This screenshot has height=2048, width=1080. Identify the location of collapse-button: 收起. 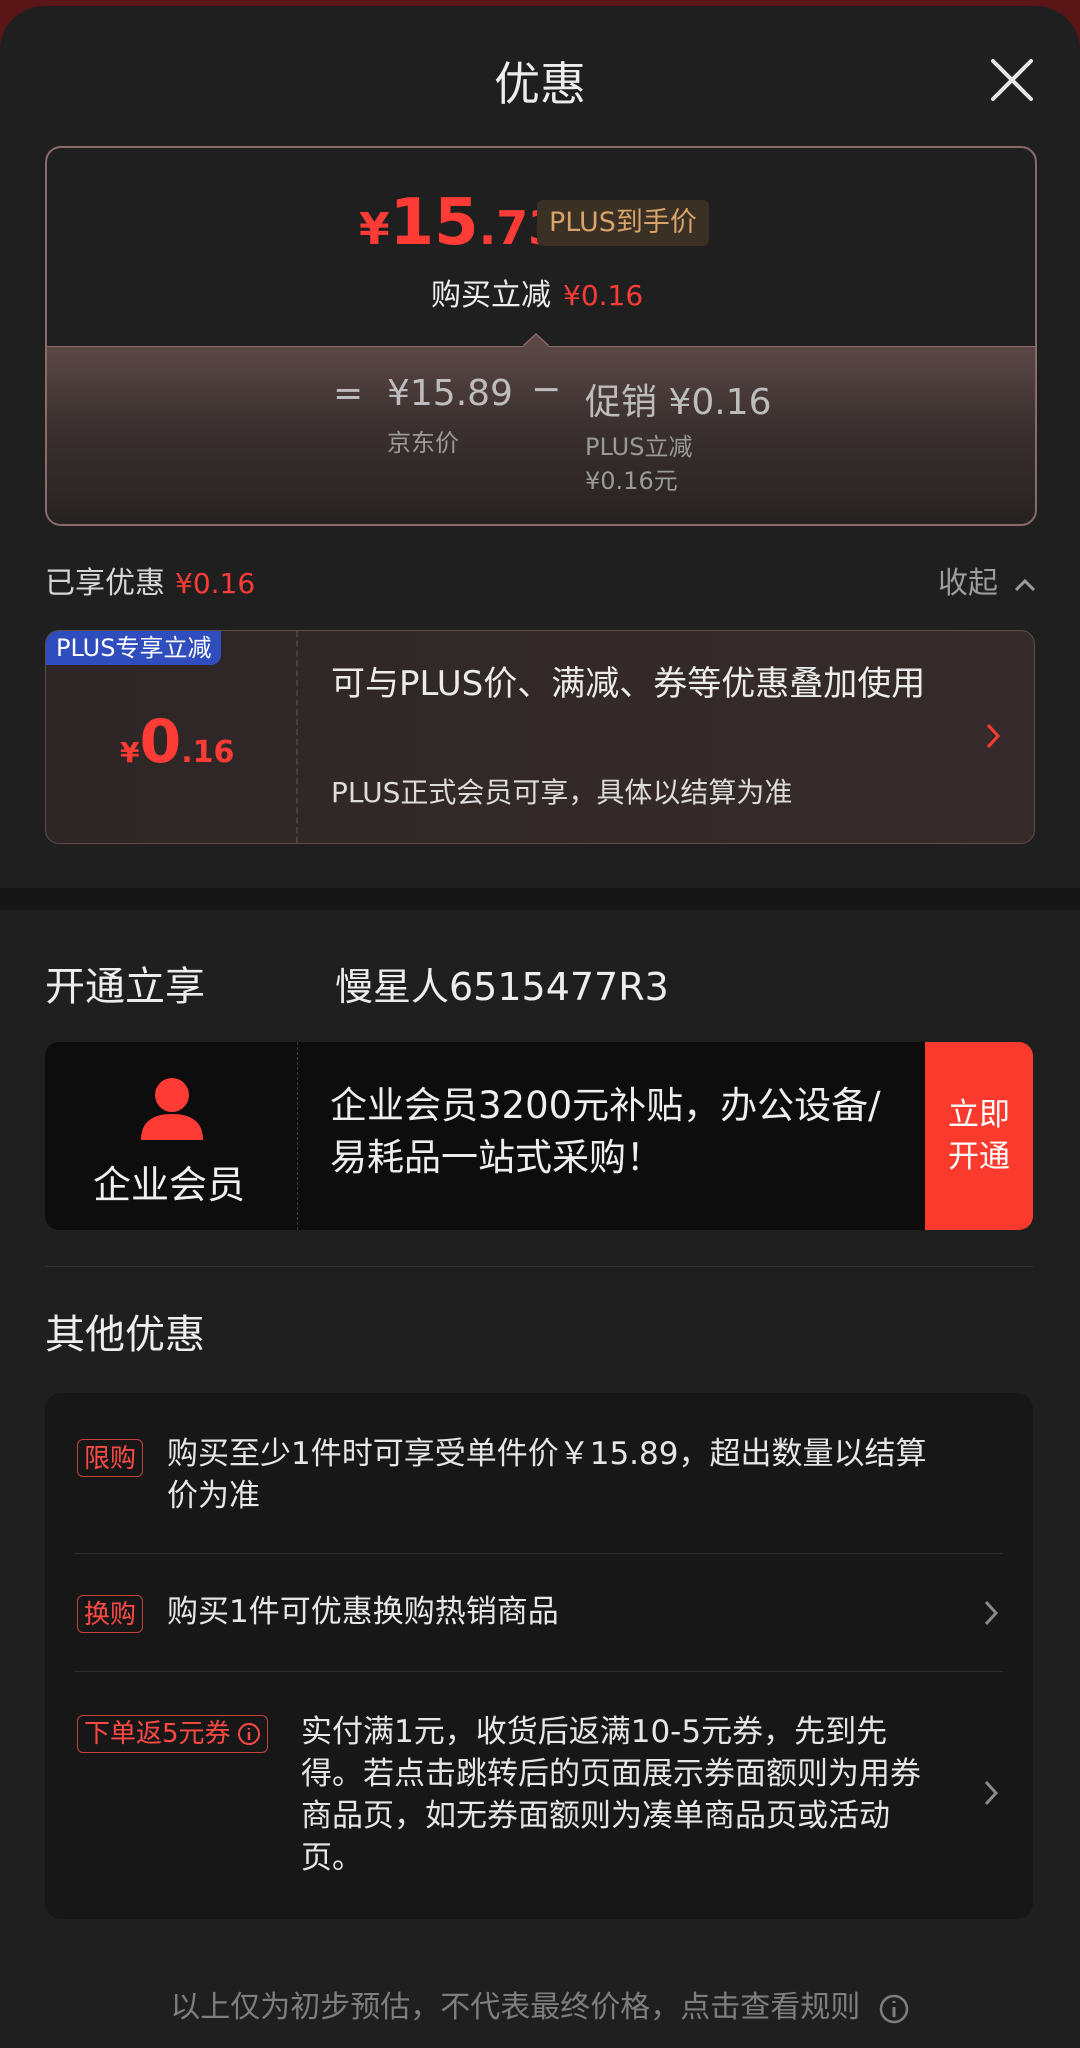
(987, 580).